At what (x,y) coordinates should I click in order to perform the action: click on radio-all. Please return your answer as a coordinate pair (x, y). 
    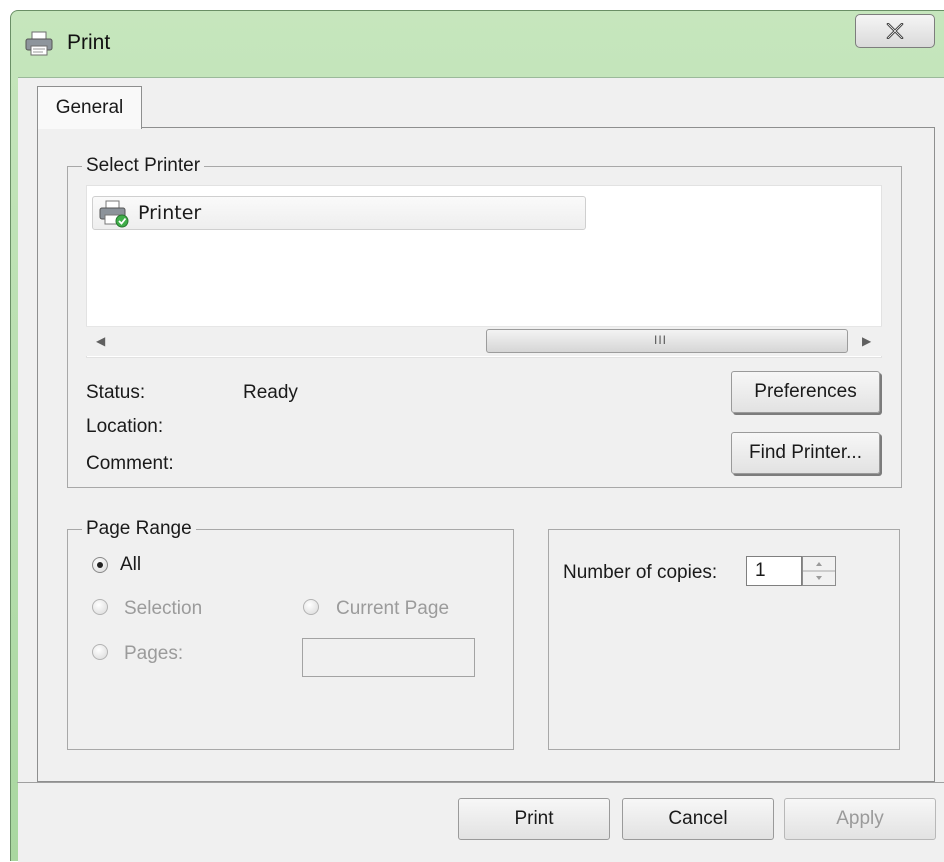
    Looking at the image, I should click on (100, 565).